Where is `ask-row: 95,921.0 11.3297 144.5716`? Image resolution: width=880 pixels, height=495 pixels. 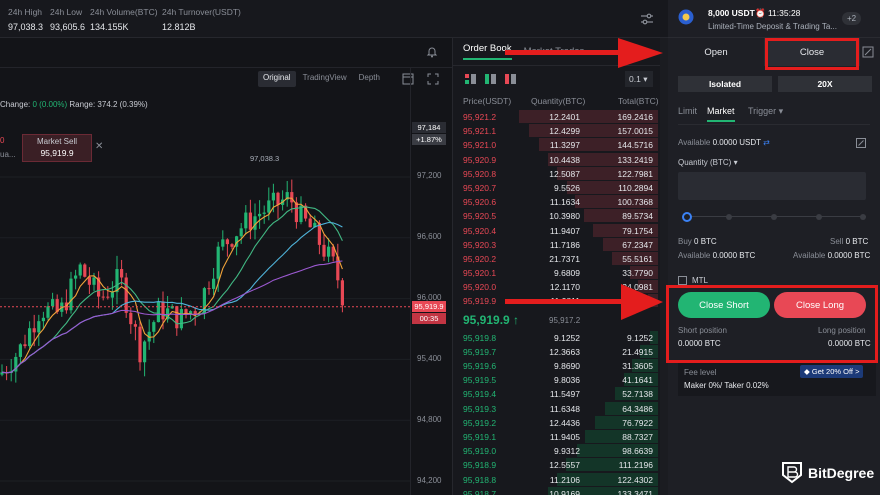 ask-row: 95,921.0 11.3297 144.5716 is located at coordinates (557, 145).